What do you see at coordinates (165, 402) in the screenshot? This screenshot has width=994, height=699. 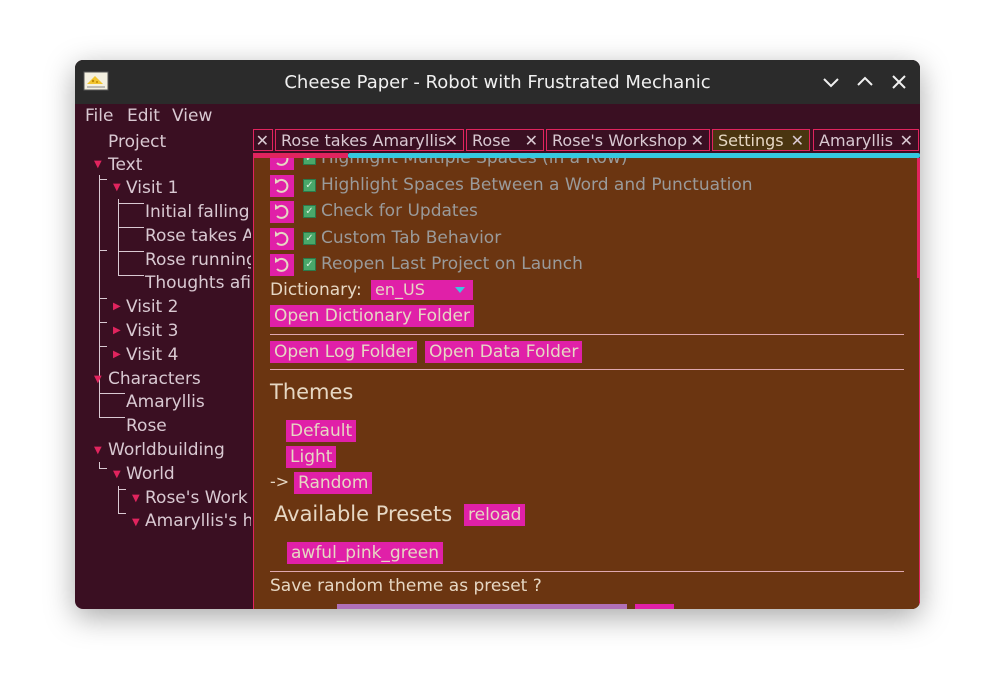 I see `tree-character: Amaryllis` at bounding box center [165, 402].